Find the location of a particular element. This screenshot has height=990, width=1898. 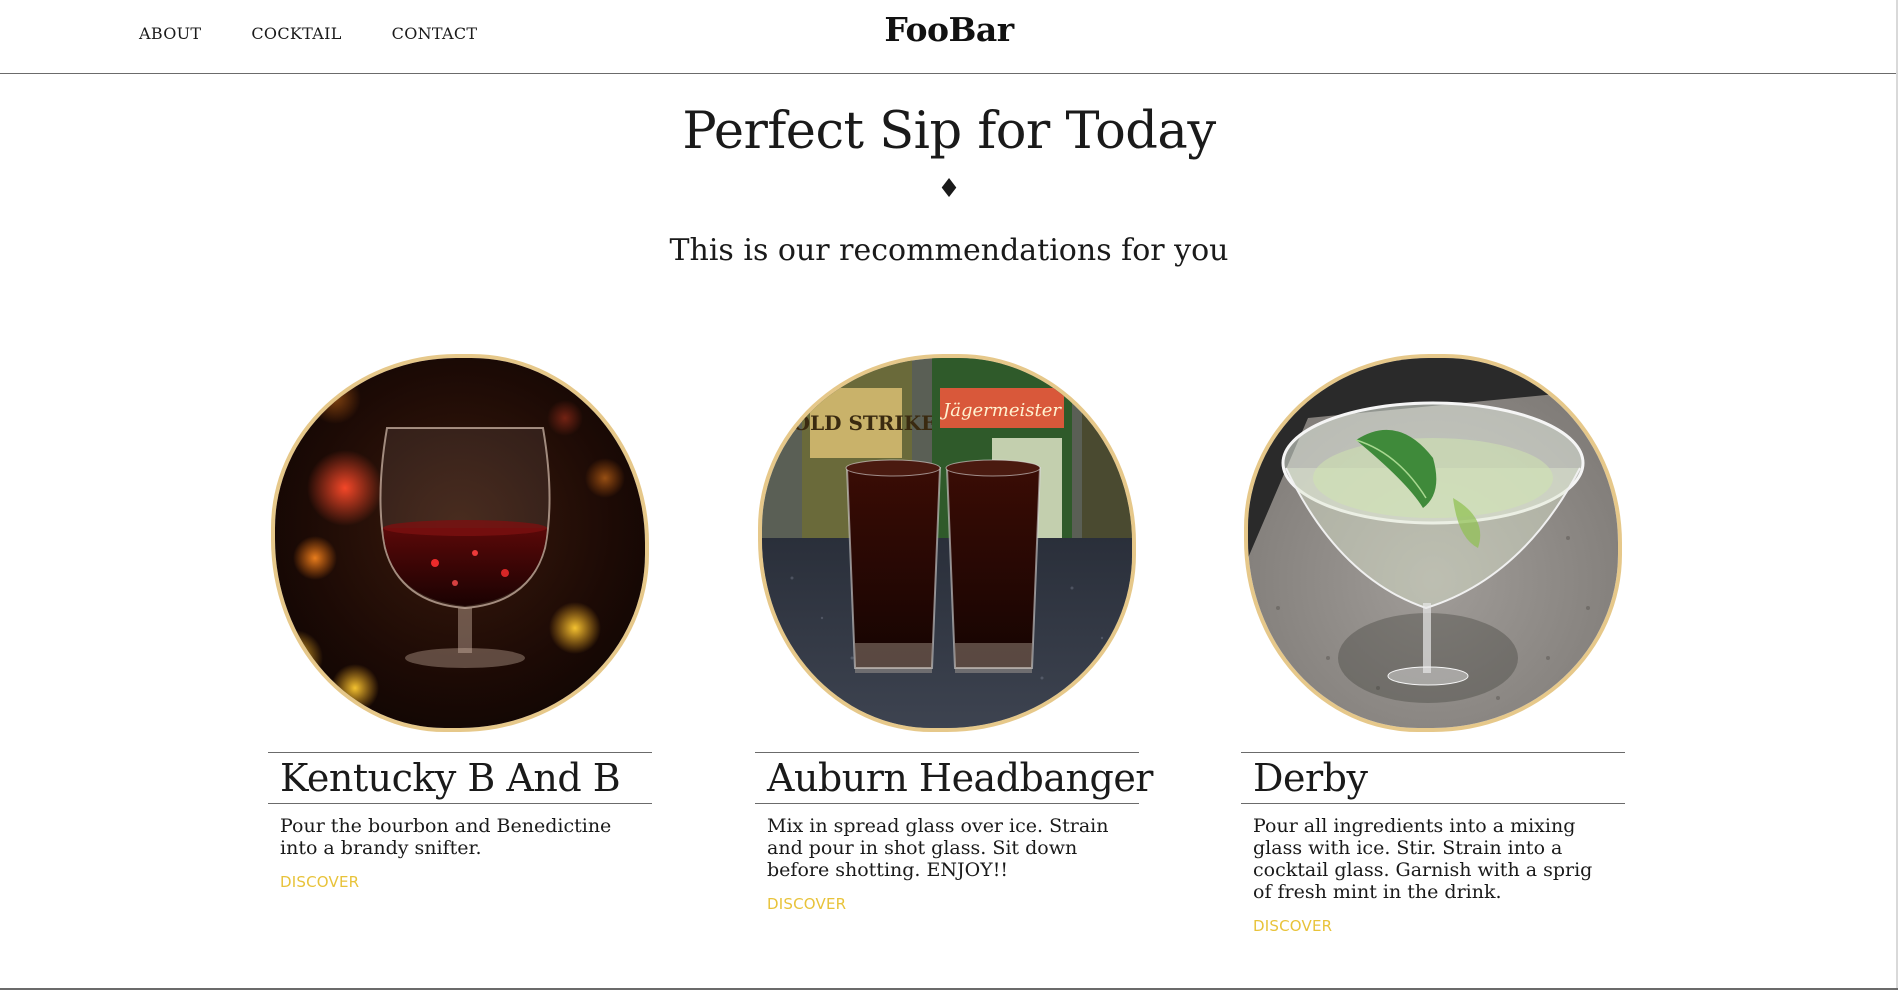

card-title-wrap: Kentucky B And B is located at coordinates (460, 778).